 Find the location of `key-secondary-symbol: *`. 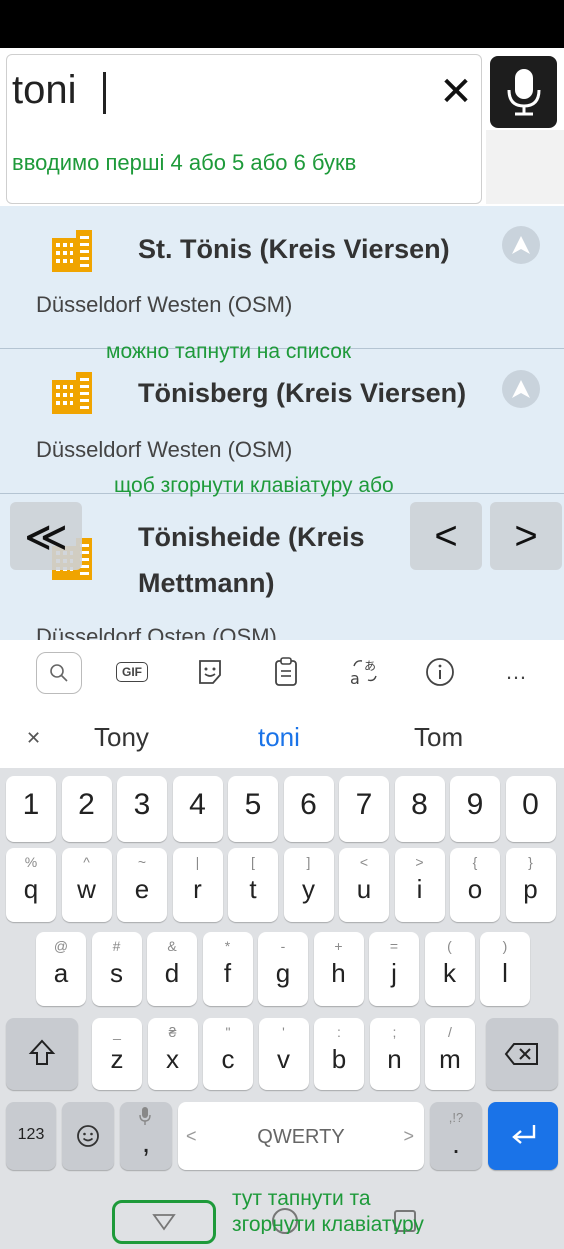

key-secondary-symbol: * is located at coordinates (227, 946).